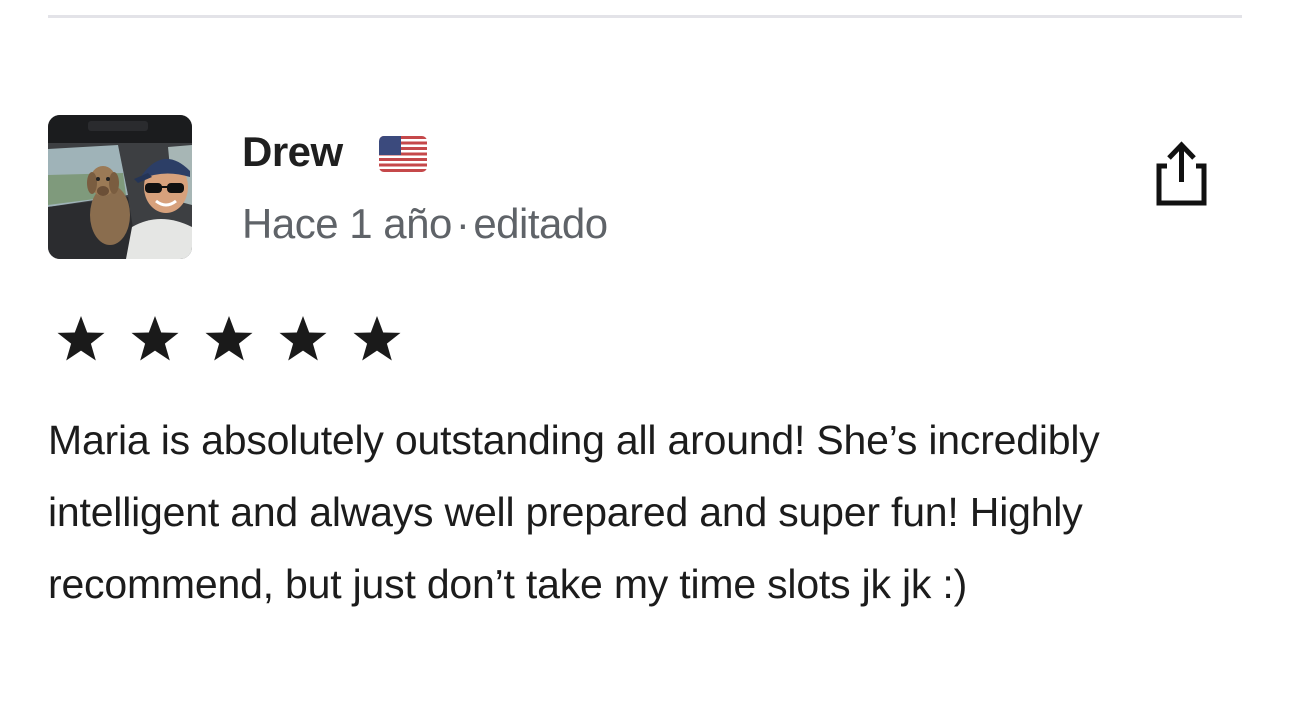  I want to click on review-meta: Hace 1 año·editado, so click(425, 224).